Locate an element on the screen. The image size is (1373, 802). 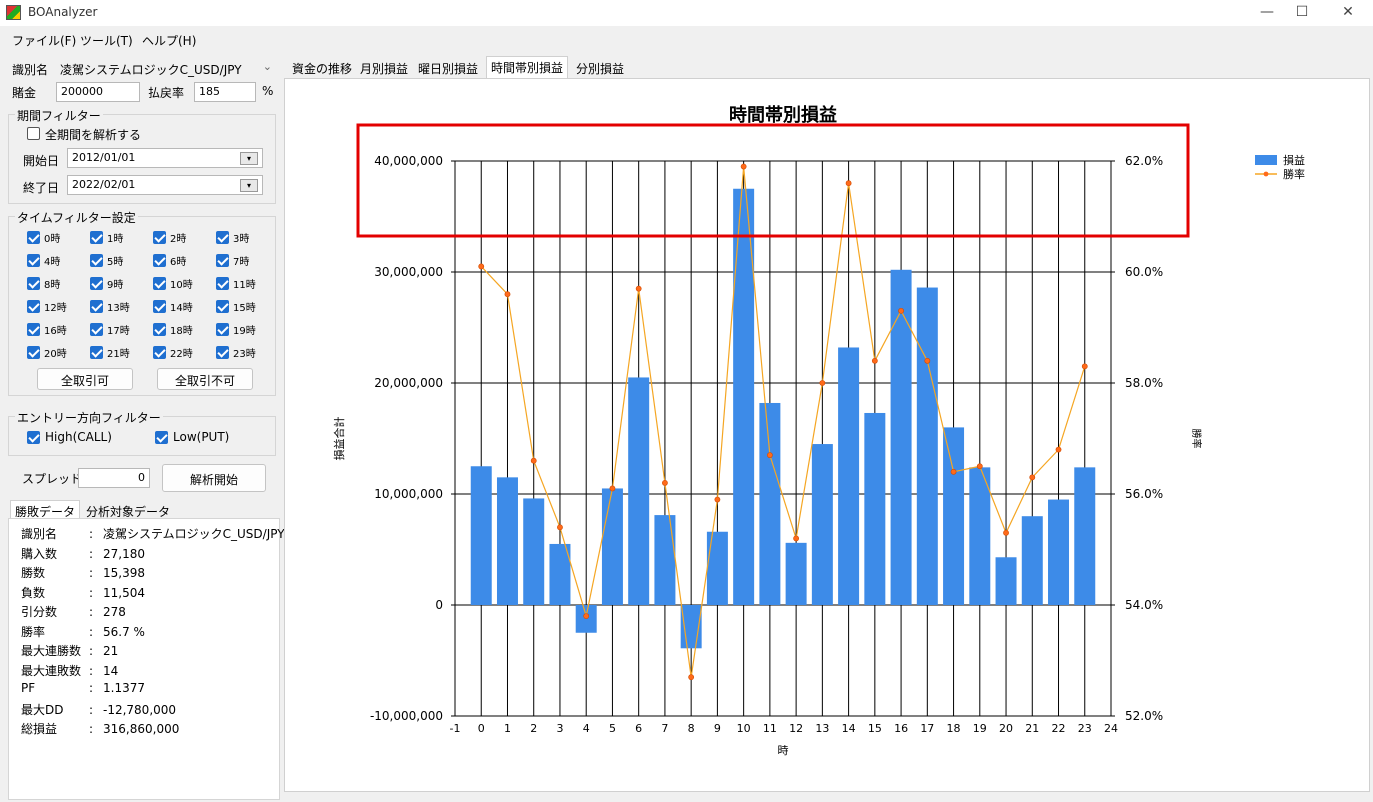
hour-label: 11時 is located at coordinates (244, 285).